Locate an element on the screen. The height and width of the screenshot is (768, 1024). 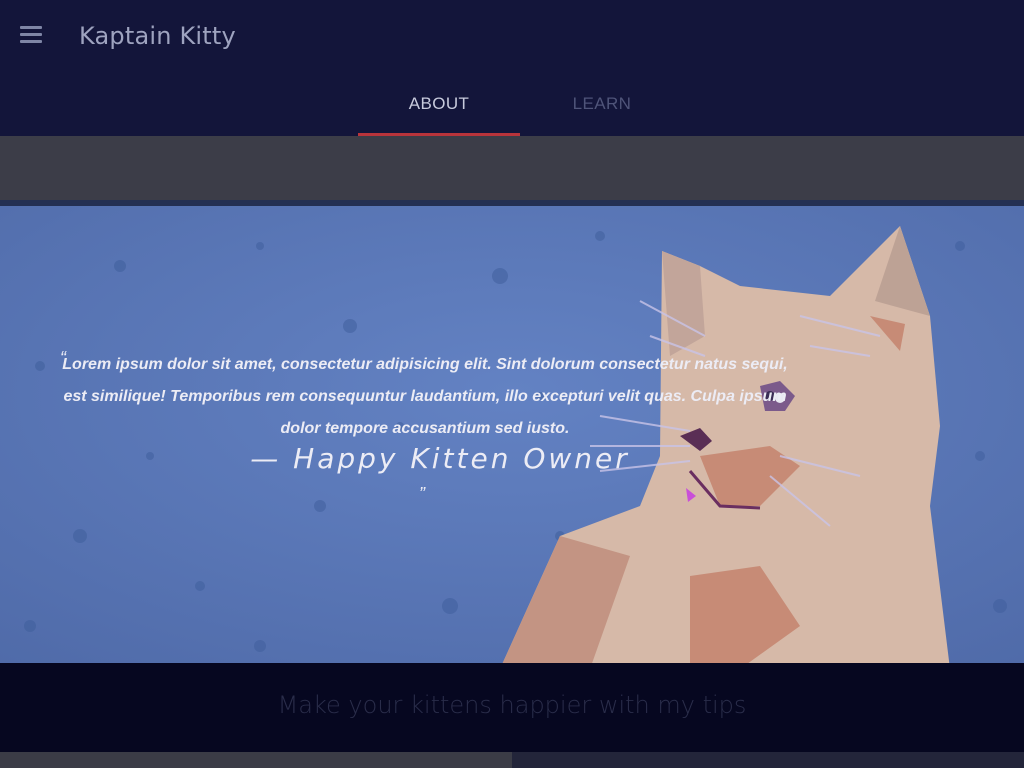
tab-about: ABOUT is located at coordinates (439, 115).